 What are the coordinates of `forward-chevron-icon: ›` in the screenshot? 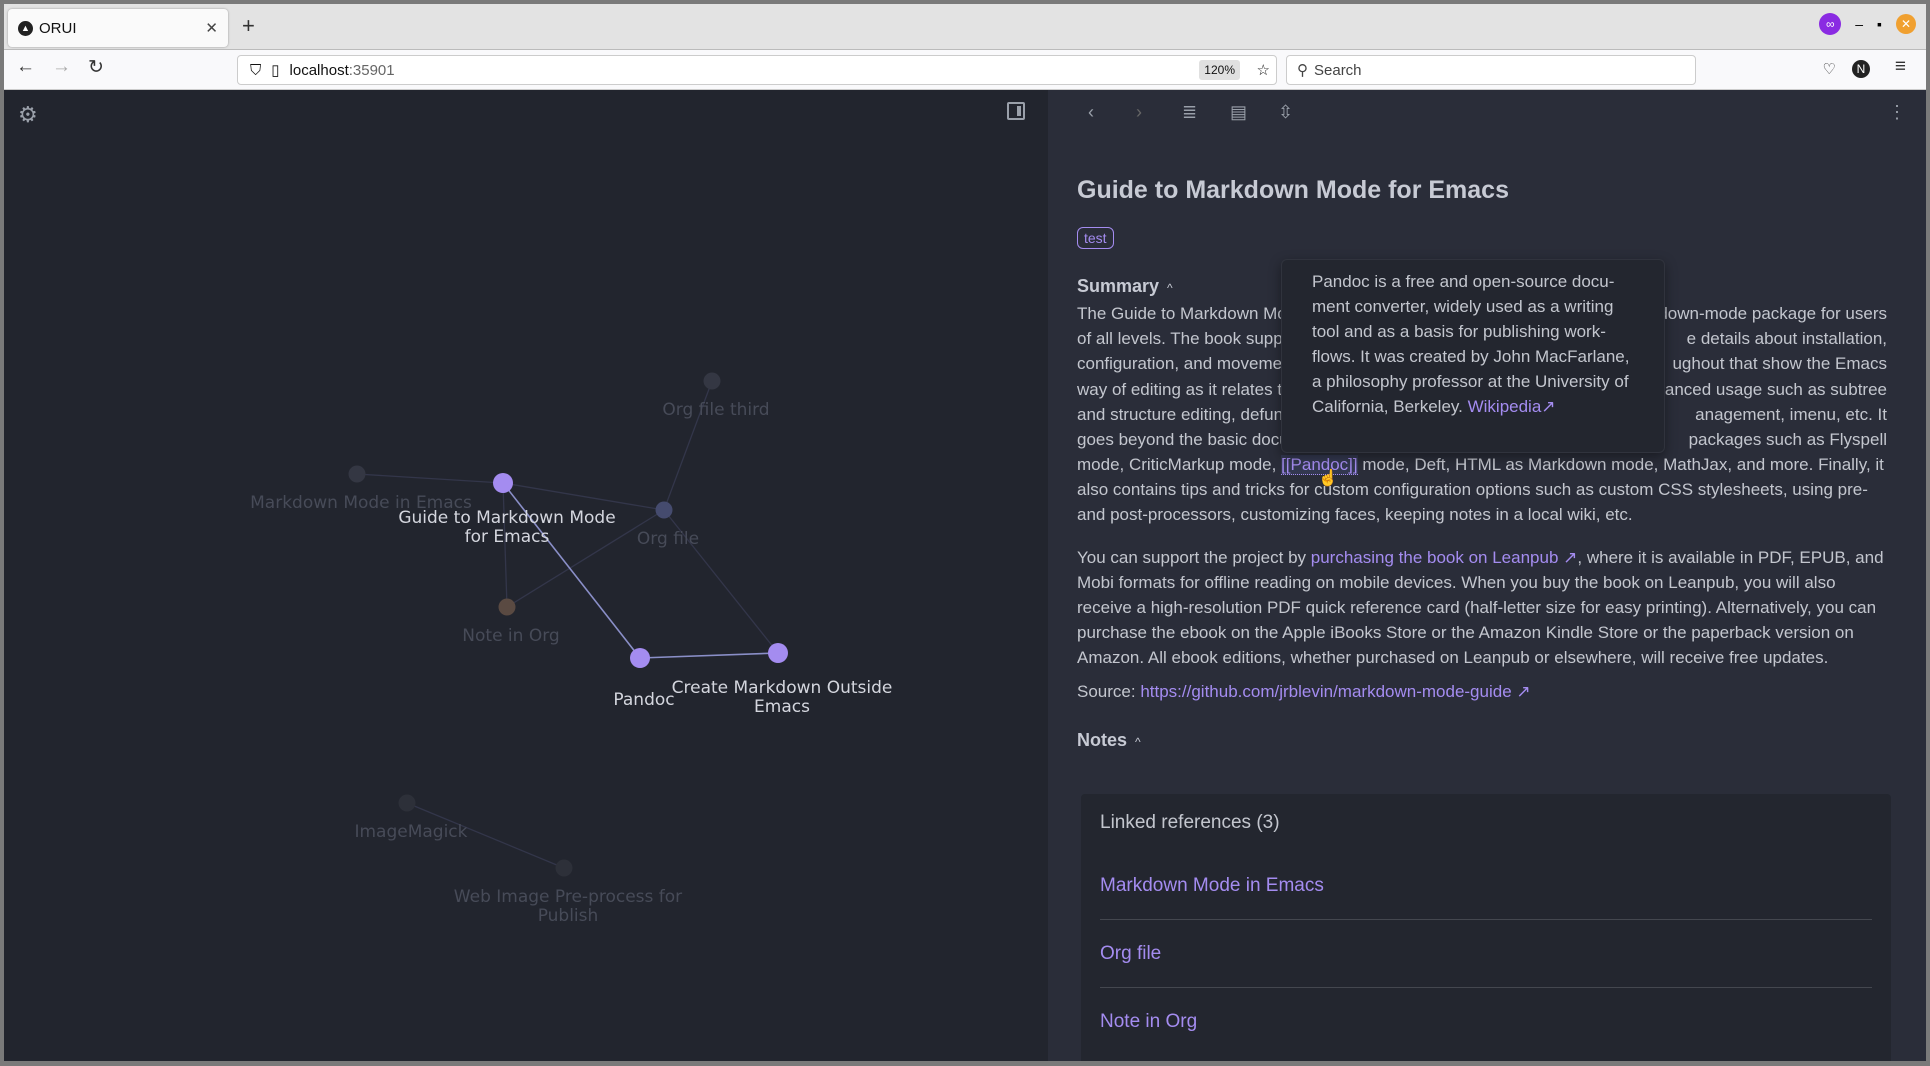 It's located at (1139, 112).